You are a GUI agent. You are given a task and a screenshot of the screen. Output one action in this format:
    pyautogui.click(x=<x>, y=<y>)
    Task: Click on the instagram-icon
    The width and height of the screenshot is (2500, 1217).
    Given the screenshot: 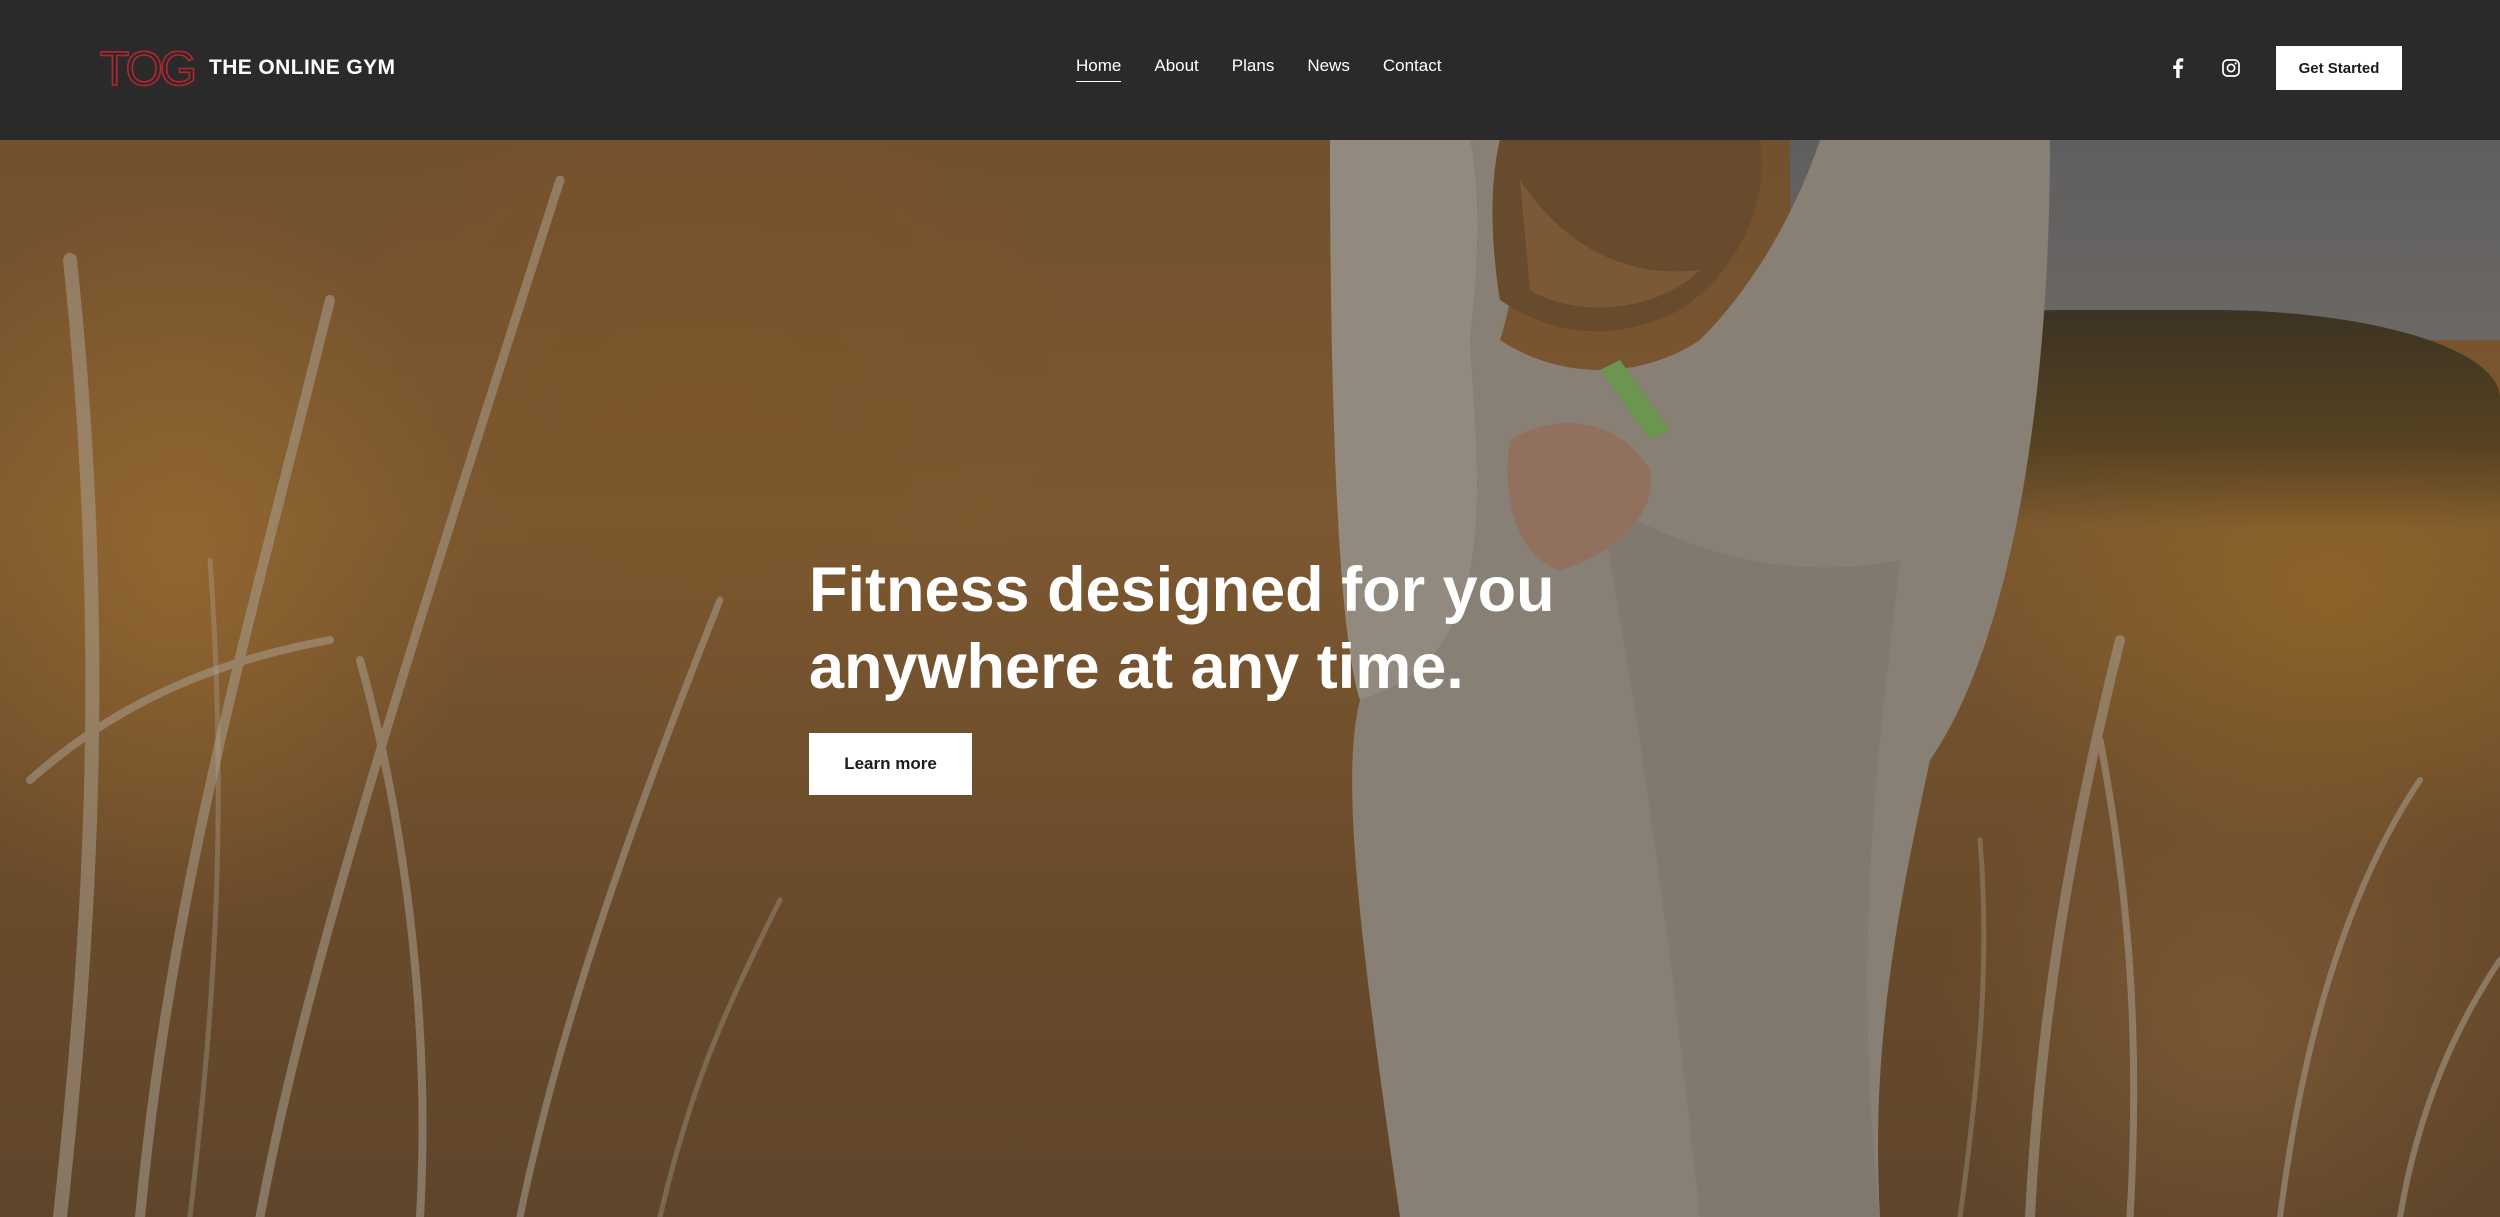 What is the action you would take?
    pyautogui.click(x=2231, y=68)
    